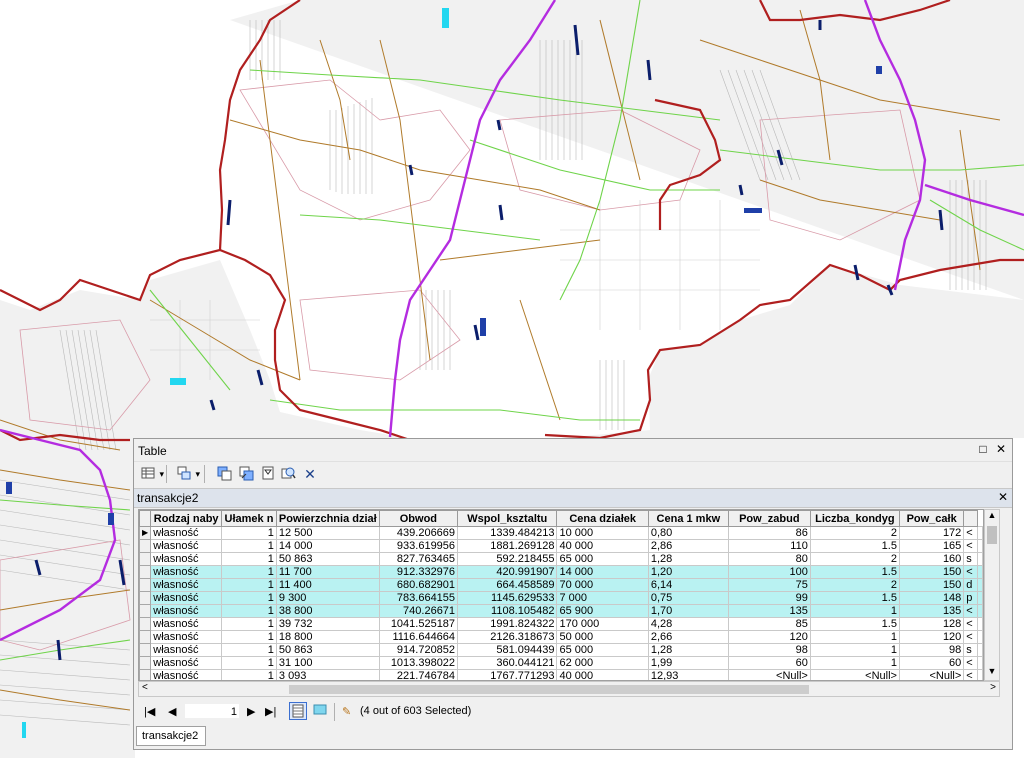 The width and height of the screenshot is (1024, 758). What do you see at coordinates (688, 650) in the screenshot?
I see `table-cell: 1,28` at bounding box center [688, 650].